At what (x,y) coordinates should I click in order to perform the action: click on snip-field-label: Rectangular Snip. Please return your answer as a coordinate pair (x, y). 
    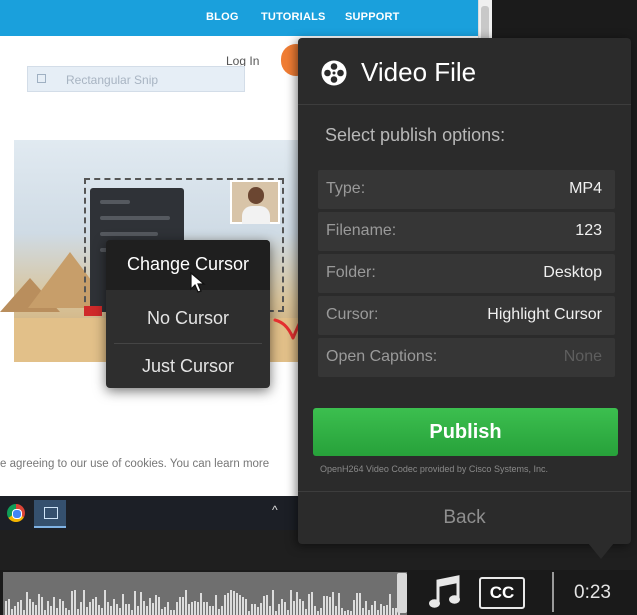
    Looking at the image, I should click on (112, 80).